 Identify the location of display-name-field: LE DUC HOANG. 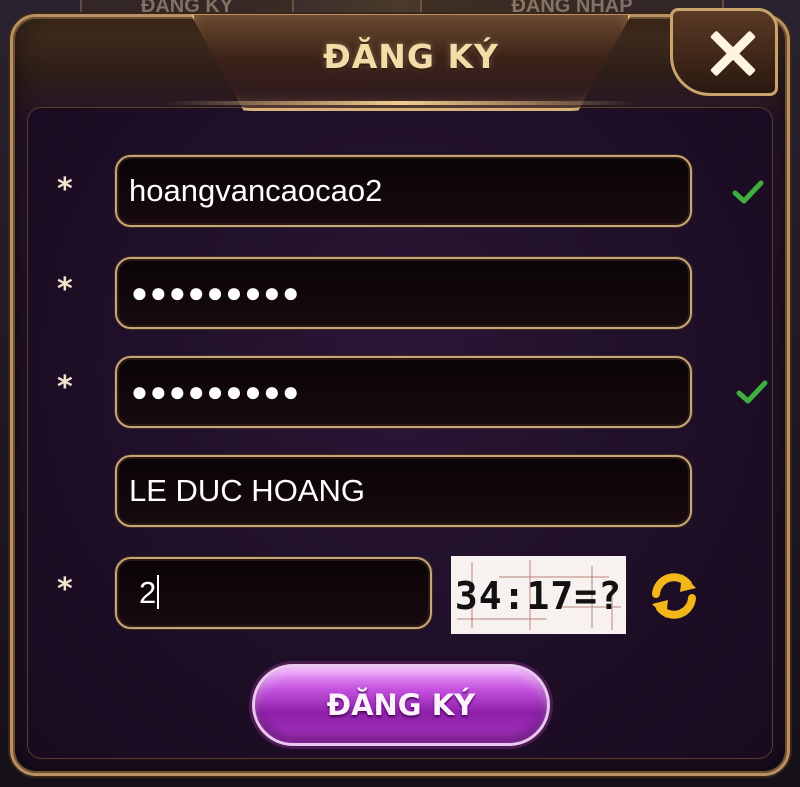
(403, 491).